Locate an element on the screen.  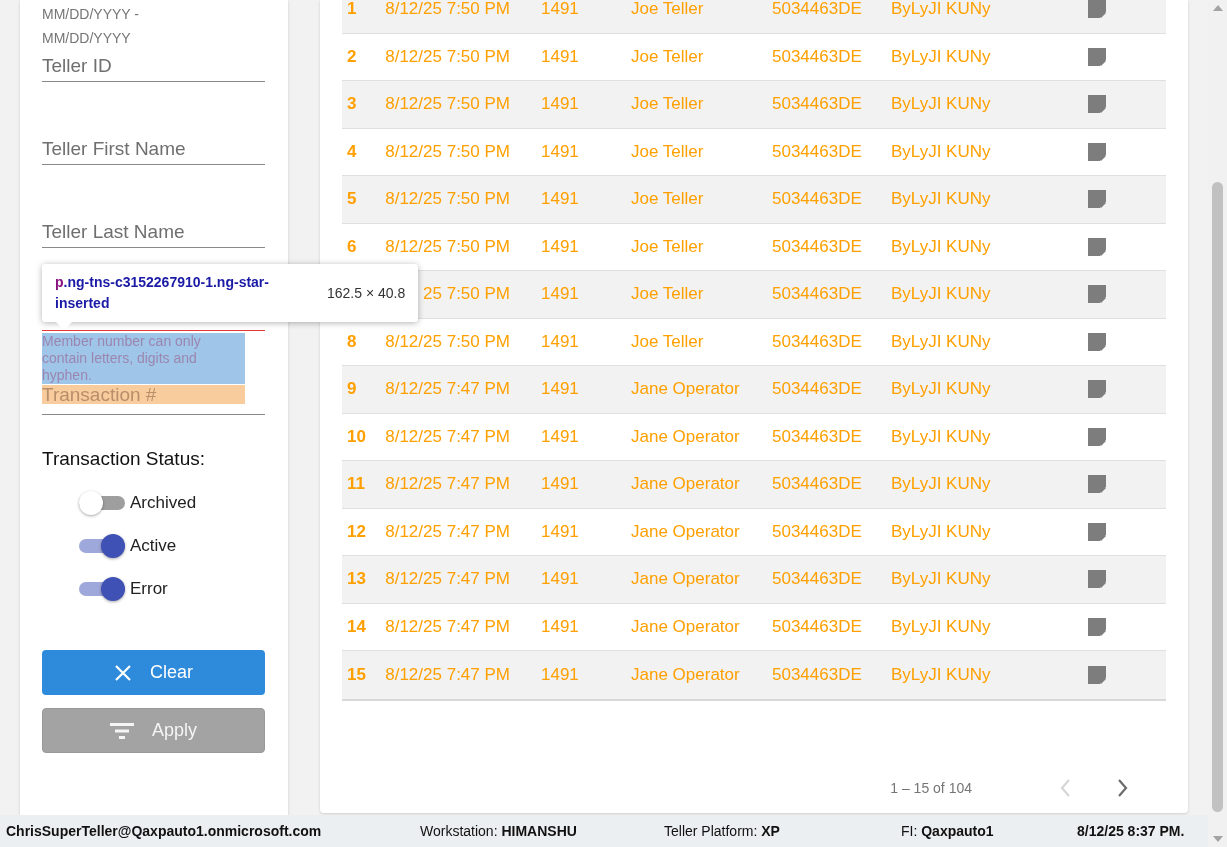
toggle-label: Archived is located at coordinates (163, 502).